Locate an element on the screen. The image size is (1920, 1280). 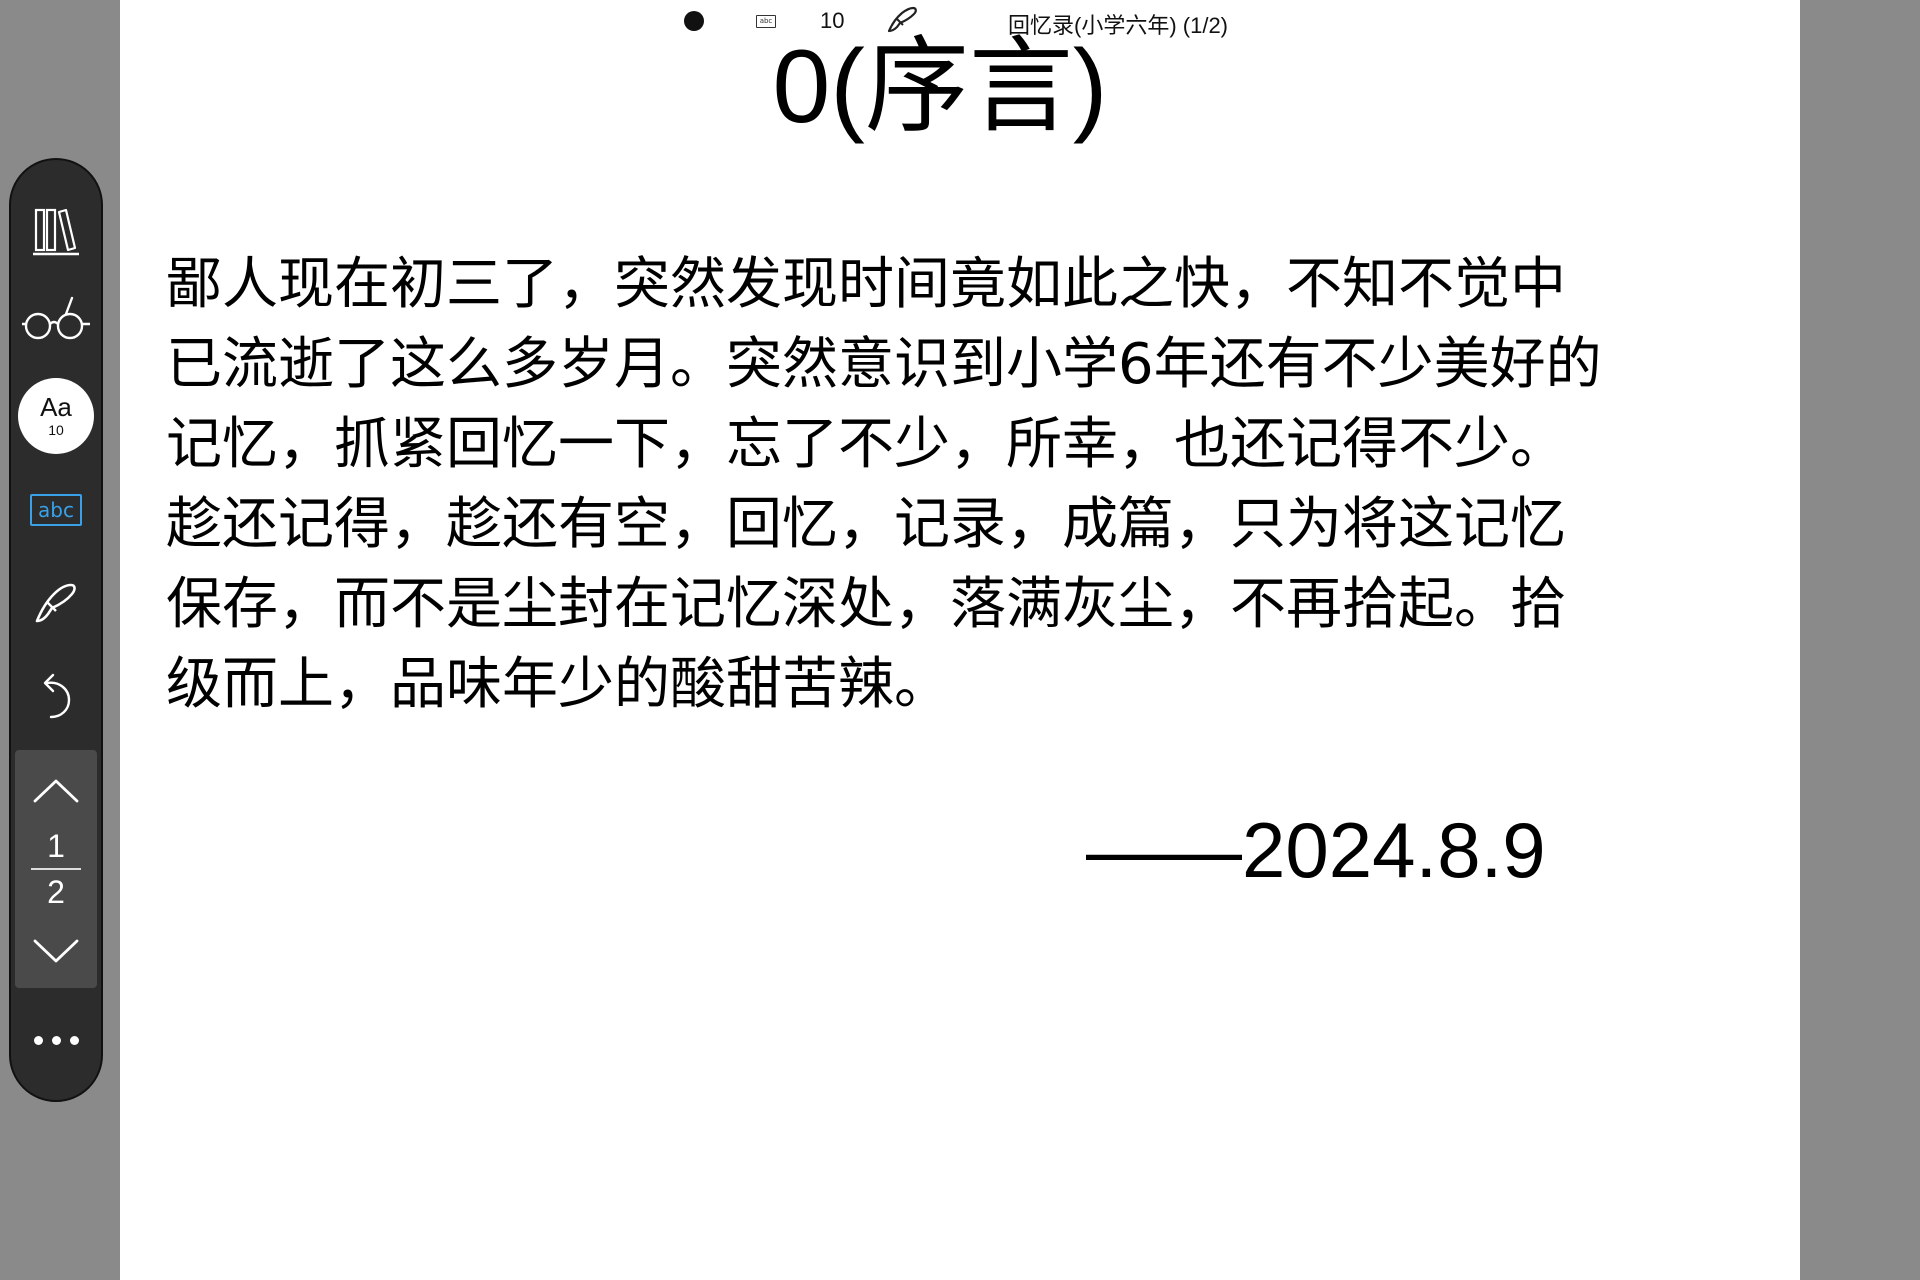
undo-button is located at coordinates (56, 696).